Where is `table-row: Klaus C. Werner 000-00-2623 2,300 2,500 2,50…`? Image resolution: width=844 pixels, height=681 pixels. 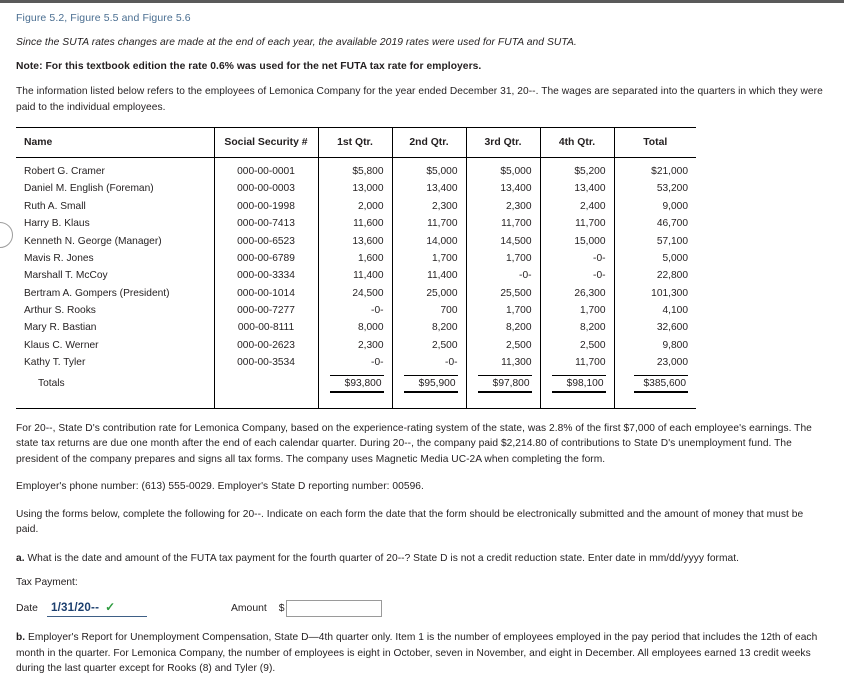
table-row: Klaus C. Werner 000-00-2623 2,300 2,500 2,50… is located at coordinates (356, 345).